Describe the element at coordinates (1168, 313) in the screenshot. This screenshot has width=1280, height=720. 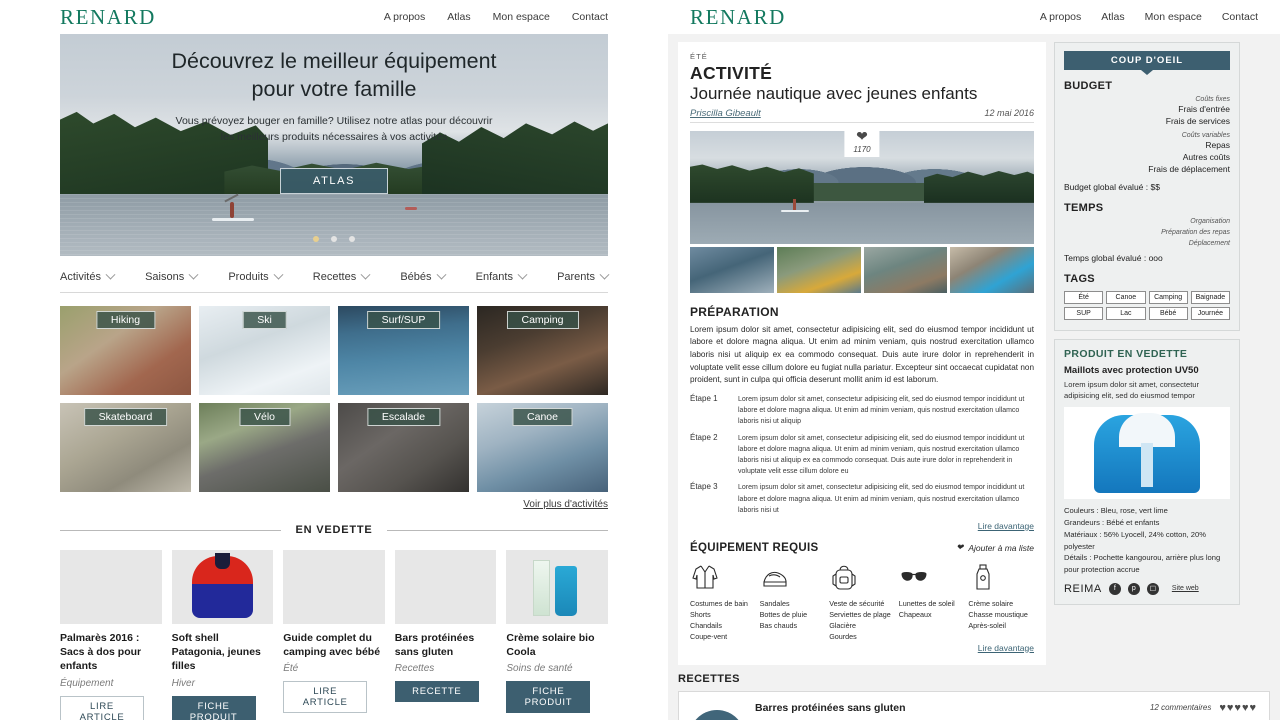
I see `tag-bébé: Bébé` at that location.